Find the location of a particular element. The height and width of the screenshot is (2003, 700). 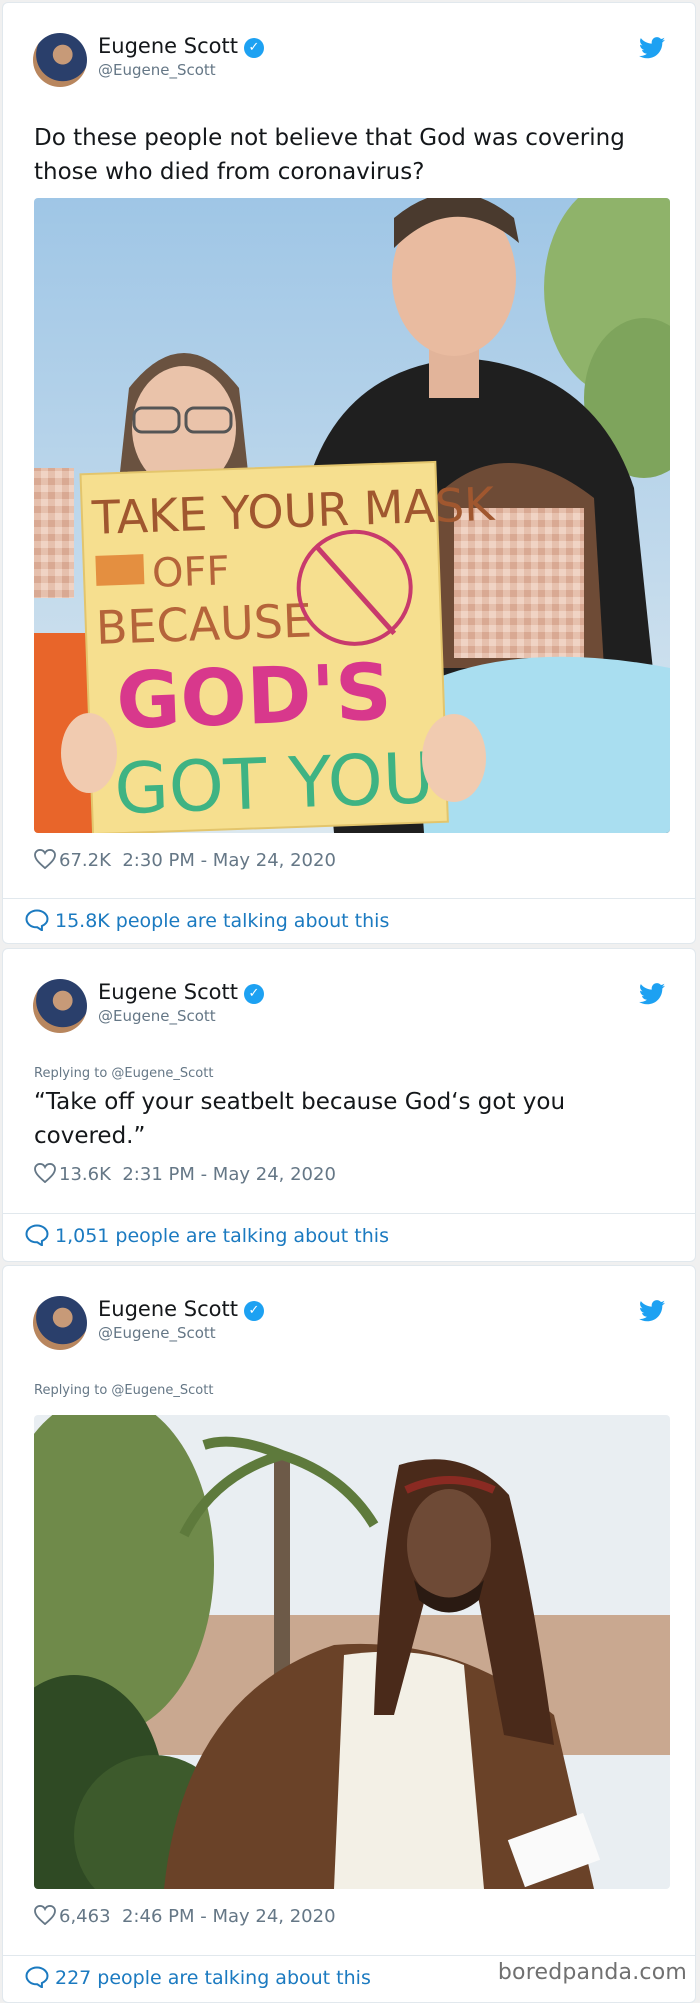

conversation-link: 227 people are talking about this is located at coordinates (198, 1977).